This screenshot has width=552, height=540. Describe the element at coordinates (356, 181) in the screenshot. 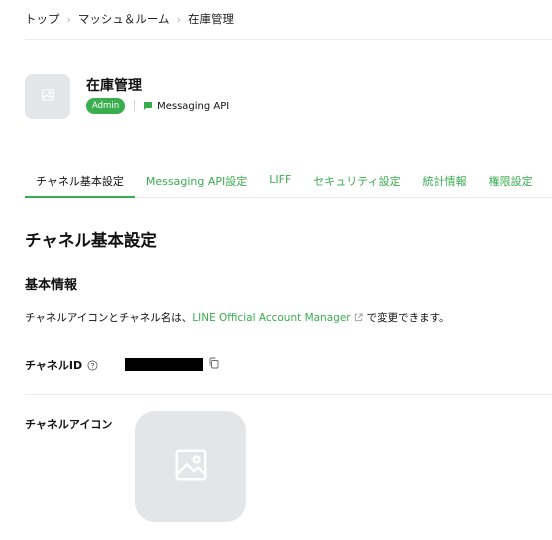

I see `tab-security-settings: セキュリティ設定` at that location.